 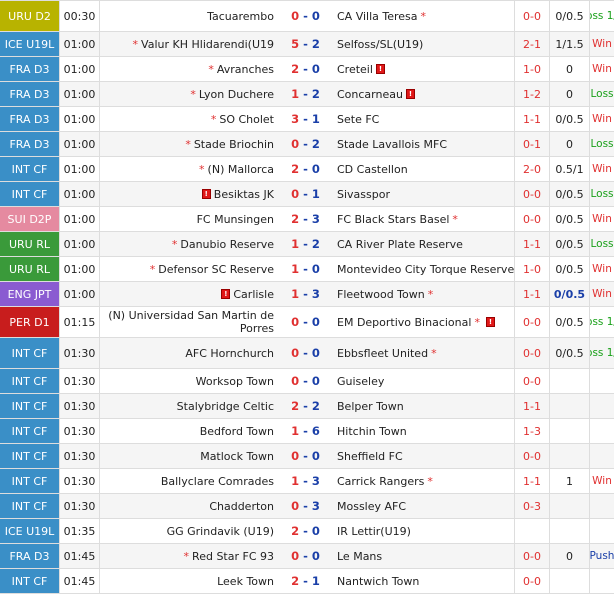 What do you see at coordinates (374, 531) in the screenshot?
I see `away-team-name: IR Lettir(U19)` at bounding box center [374, 531].